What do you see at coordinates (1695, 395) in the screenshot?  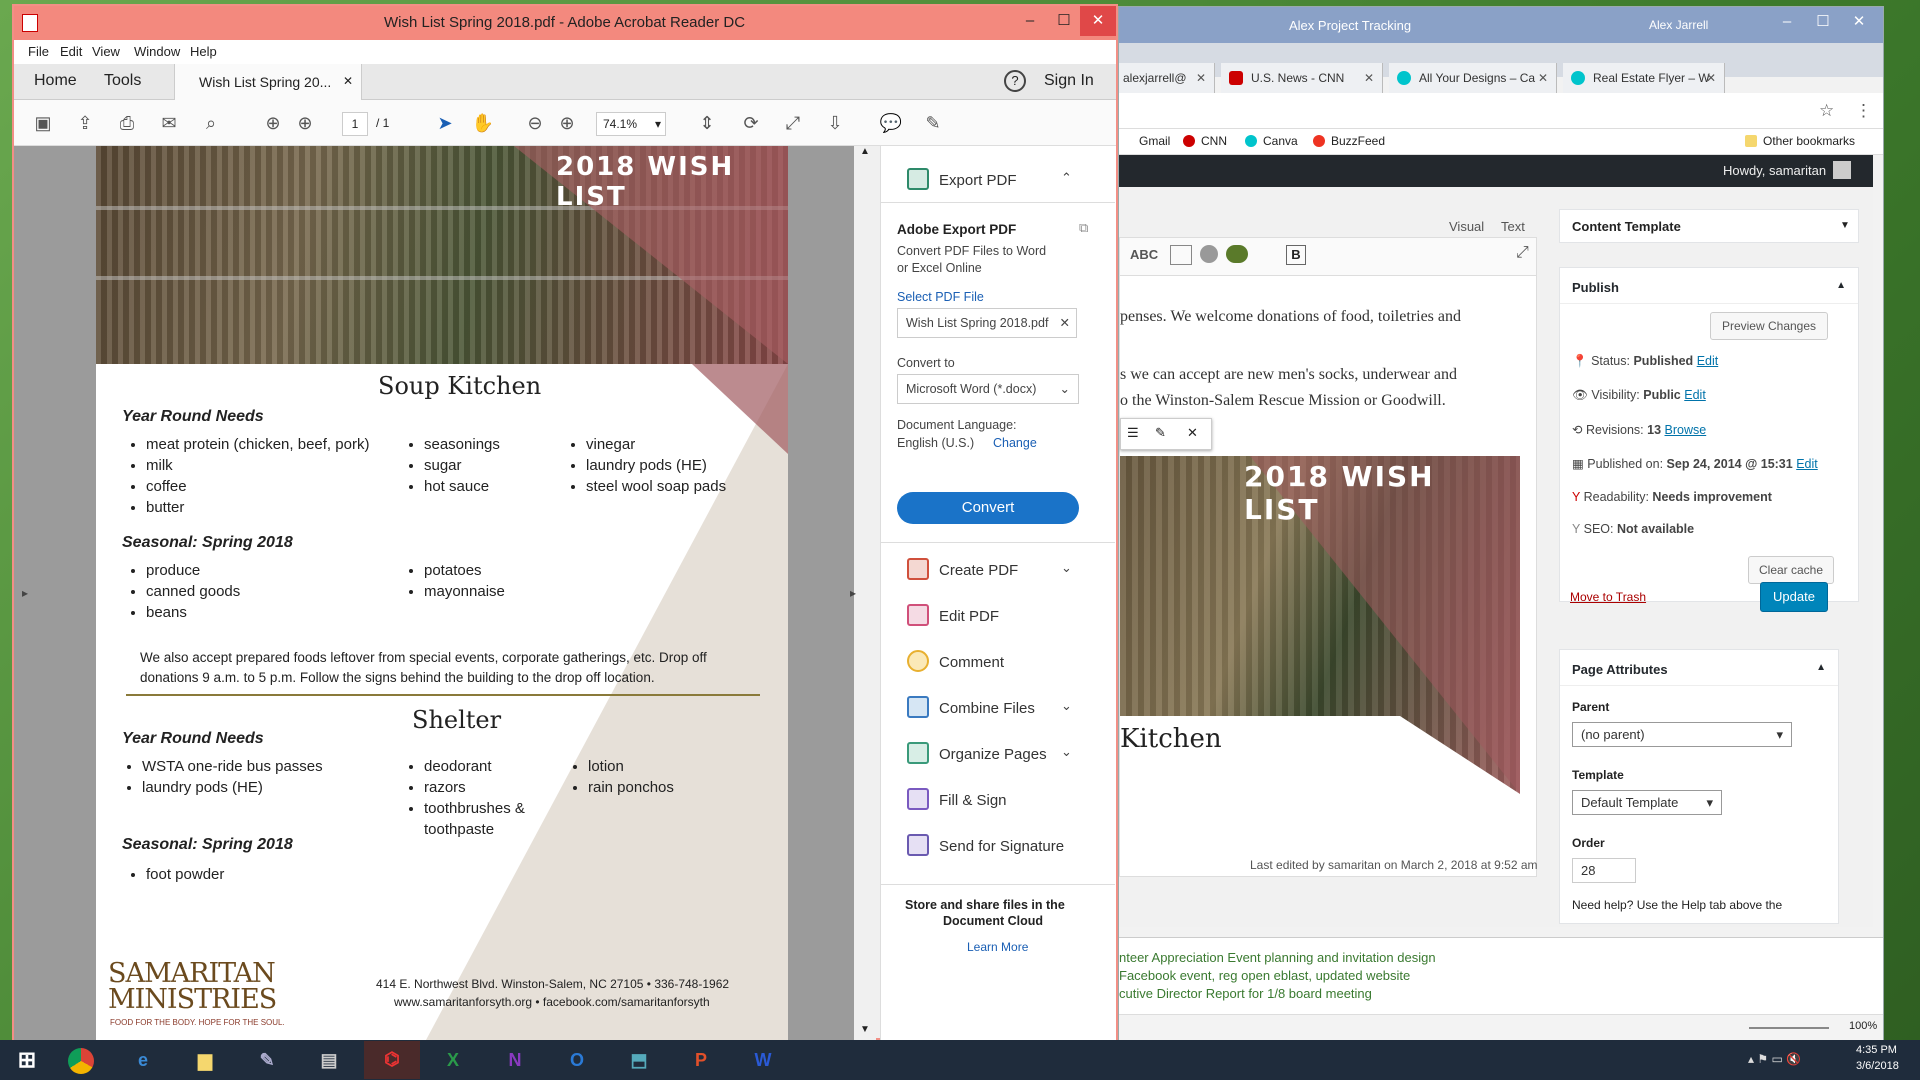 I see `edit-visibility-link: Edit` at bounding box center [1695, 395].